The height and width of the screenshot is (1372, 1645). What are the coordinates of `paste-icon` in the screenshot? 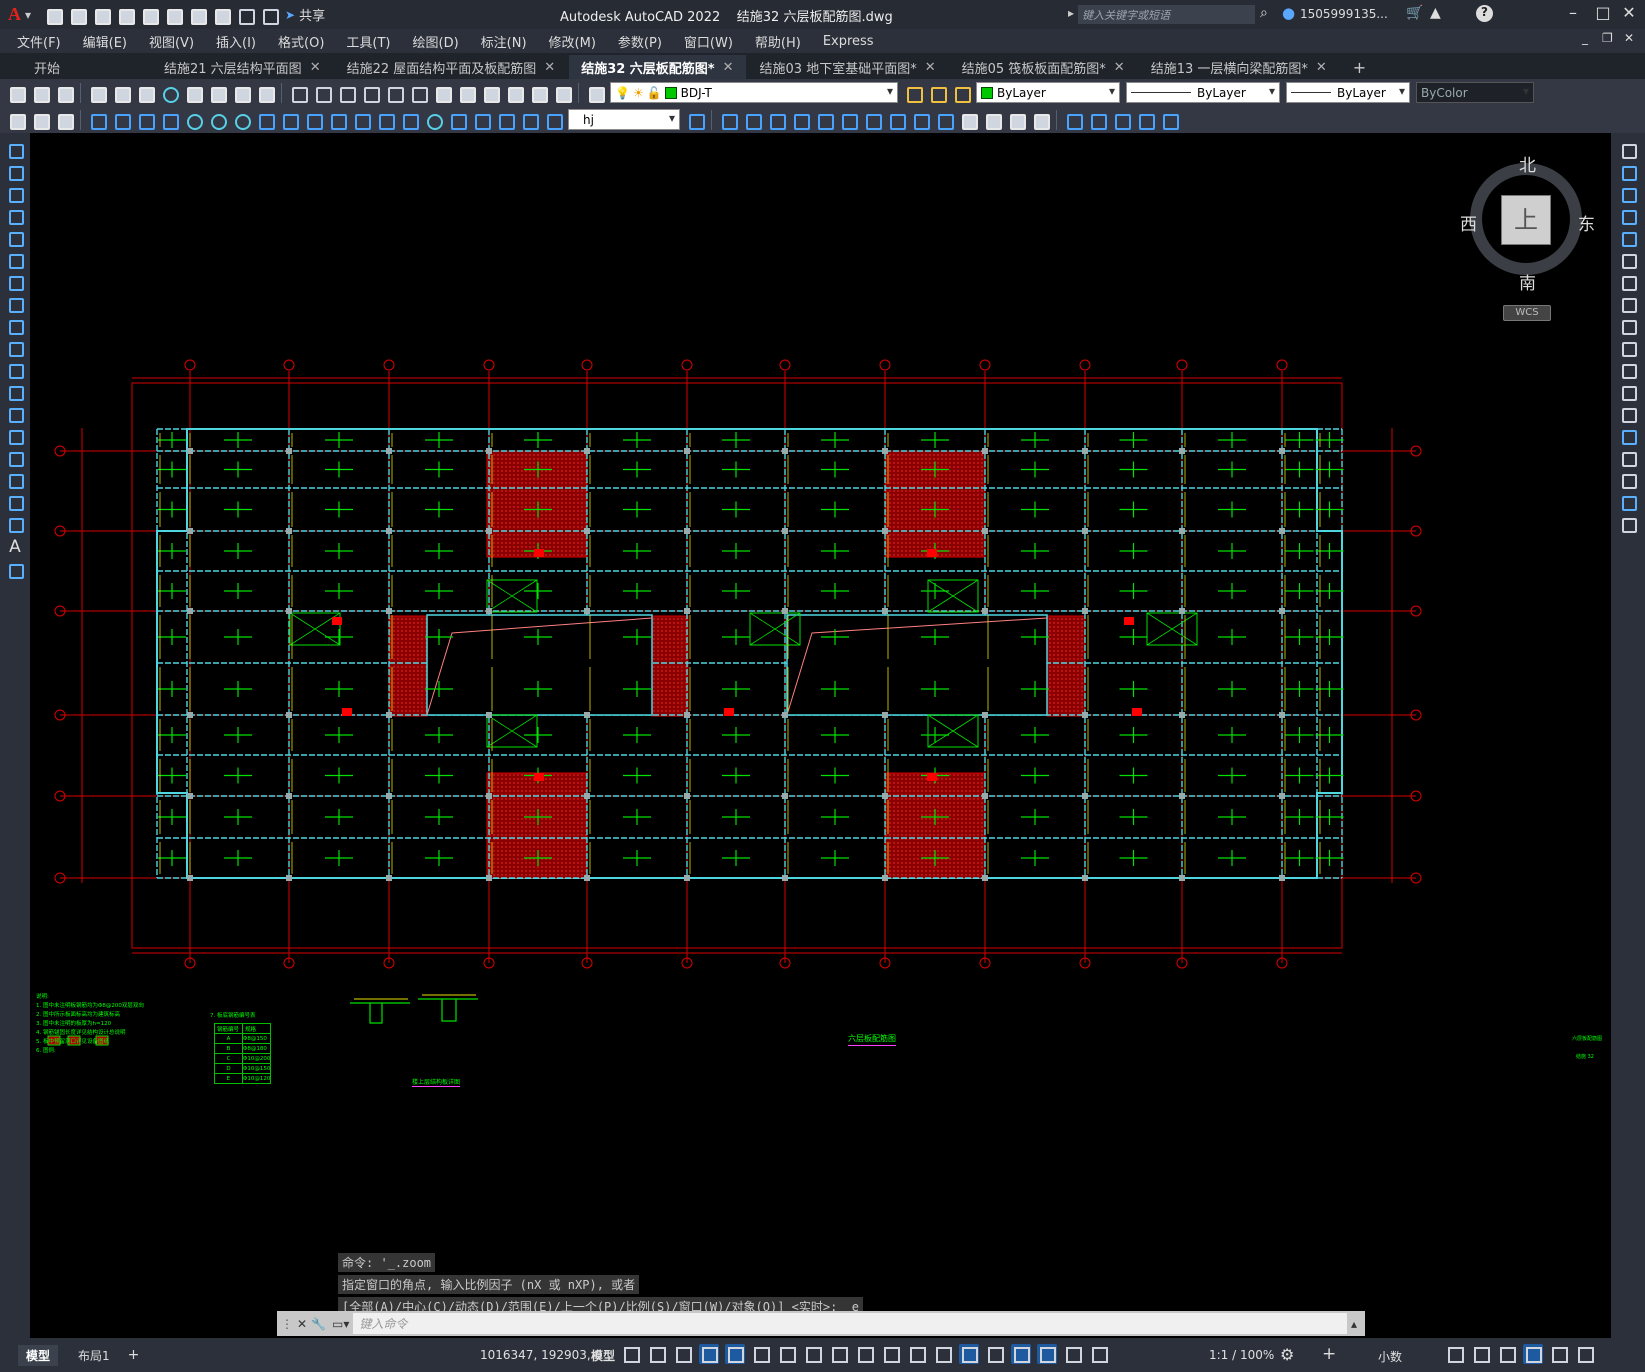 It's located at (241, 93).